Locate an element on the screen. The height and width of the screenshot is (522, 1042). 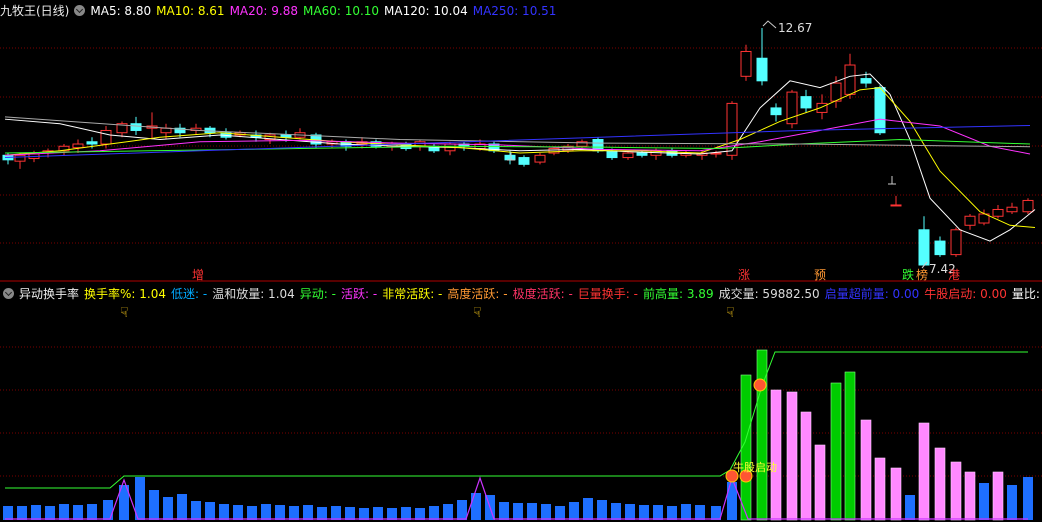
indicator-item: 活跃: - is located at coordinates (359, 294).